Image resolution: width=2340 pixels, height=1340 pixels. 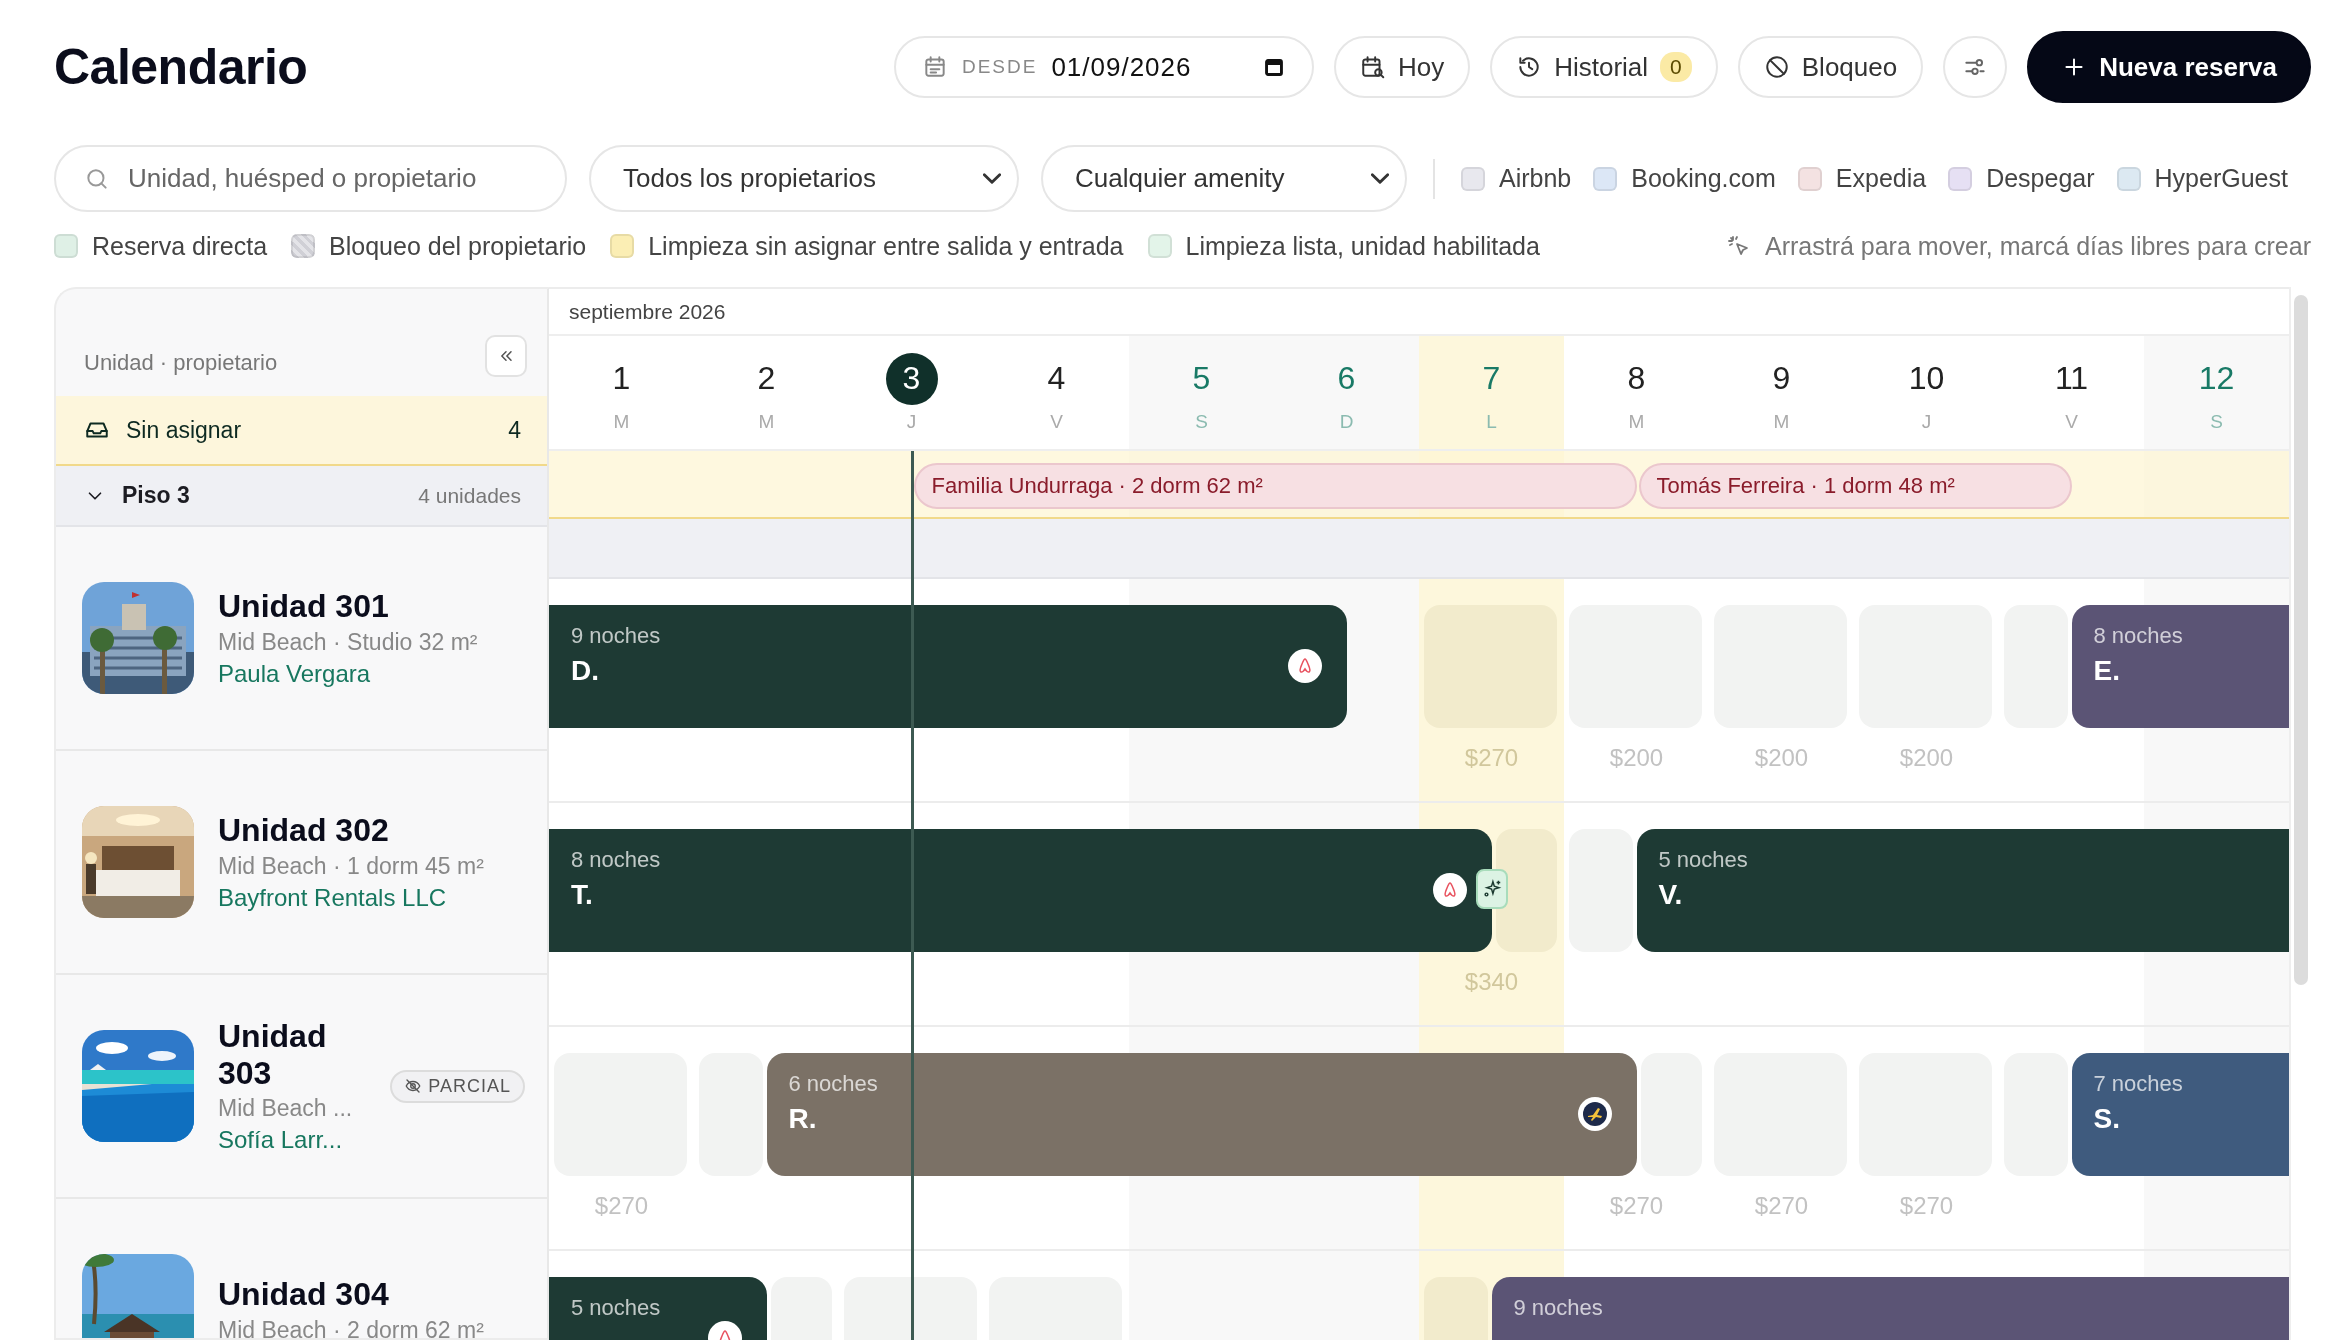 What do you see at coordinates (1380, 178) in the screenshot?
I see `chevron-down-icon` at bounding box center [1380, 178].